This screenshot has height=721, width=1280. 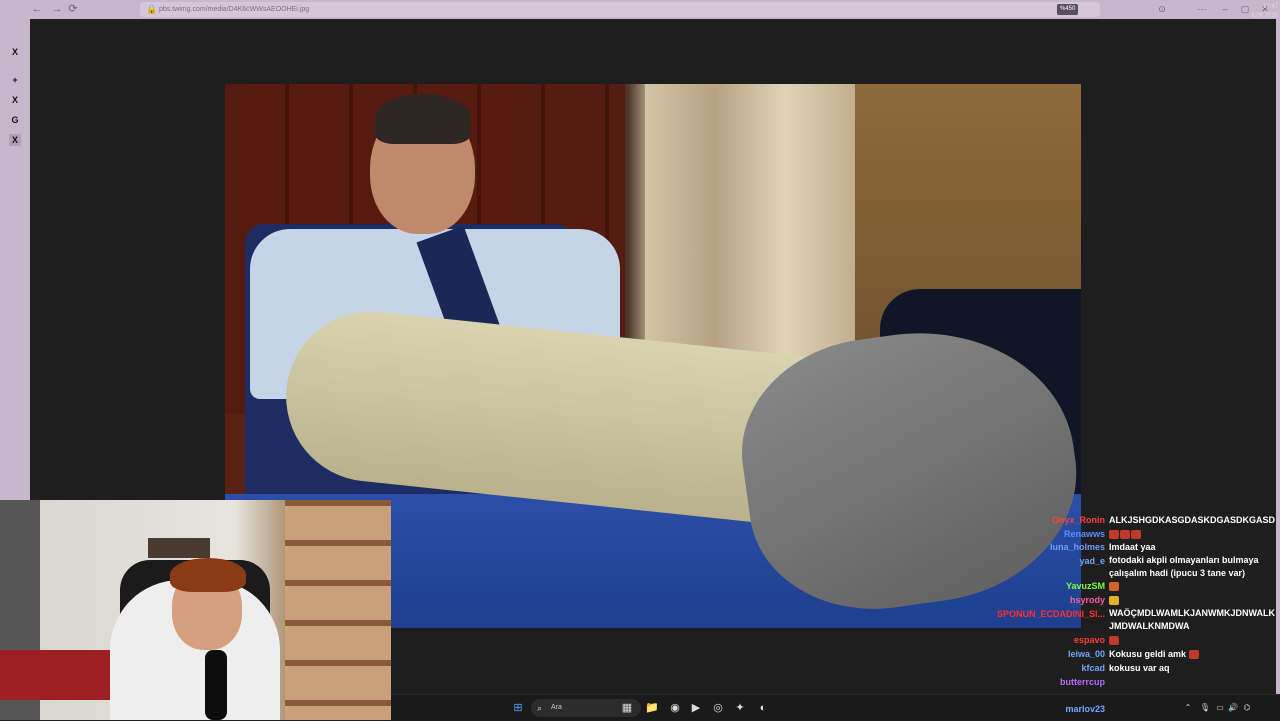 I want to click on folder-icon: 📁, so click(x=652, y=708).